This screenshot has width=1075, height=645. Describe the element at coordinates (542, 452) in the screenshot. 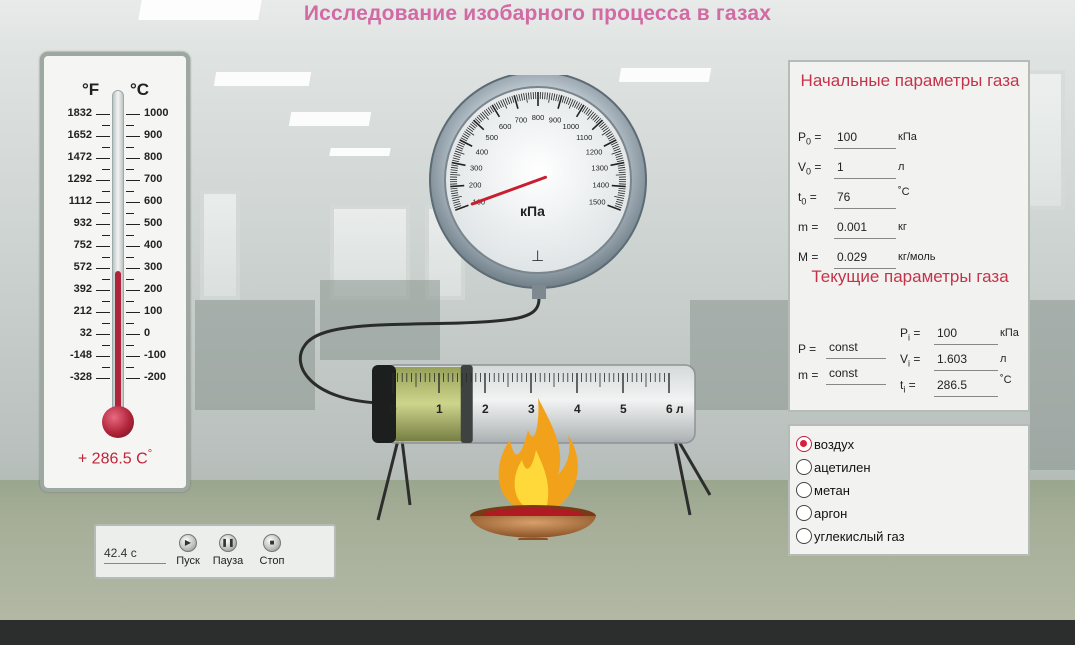

I see `cylinder-apparatus: 0 1 2 3 4 5 6 л` at that location.